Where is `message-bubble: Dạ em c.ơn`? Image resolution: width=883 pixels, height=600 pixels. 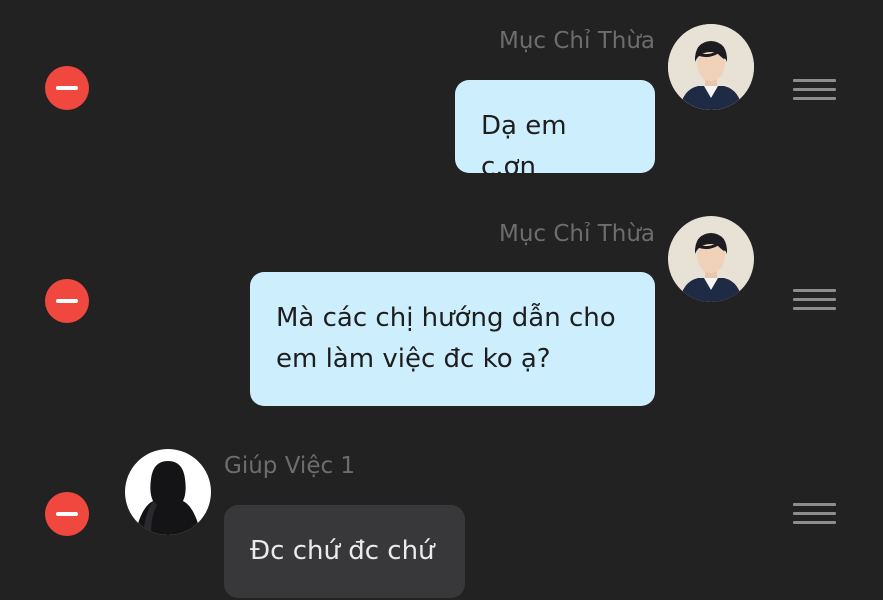
message-bubble: Dạ em c.ơn is located at coordinates (555, 131).